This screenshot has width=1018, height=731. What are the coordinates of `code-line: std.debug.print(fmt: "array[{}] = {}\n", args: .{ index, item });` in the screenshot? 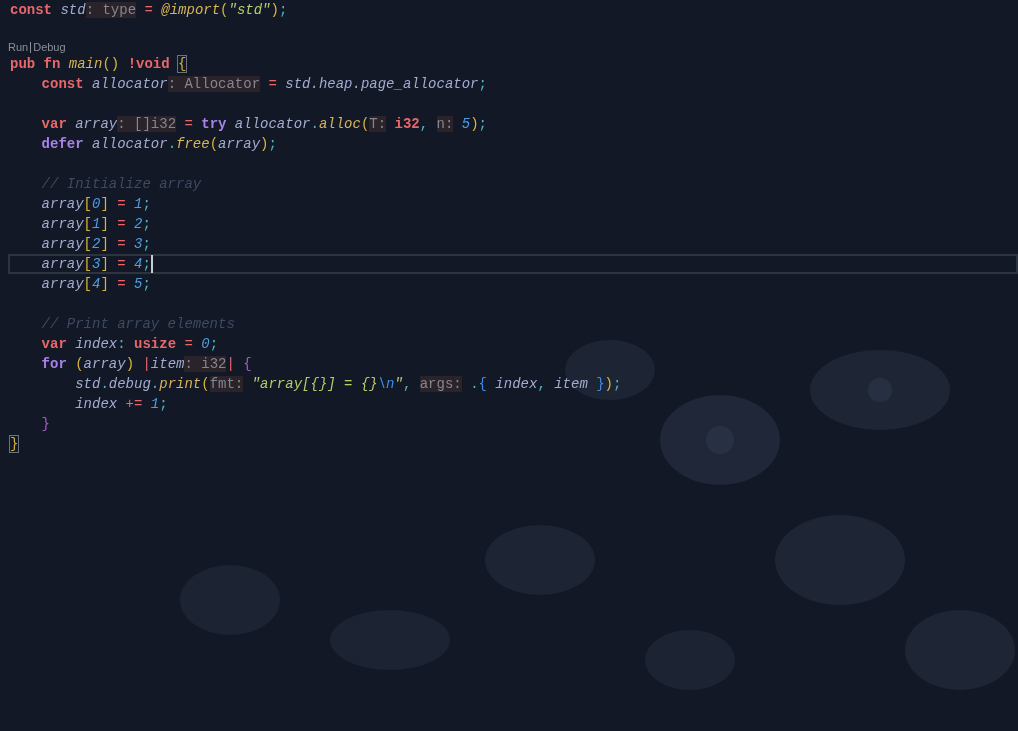 It's located at (348, 384).